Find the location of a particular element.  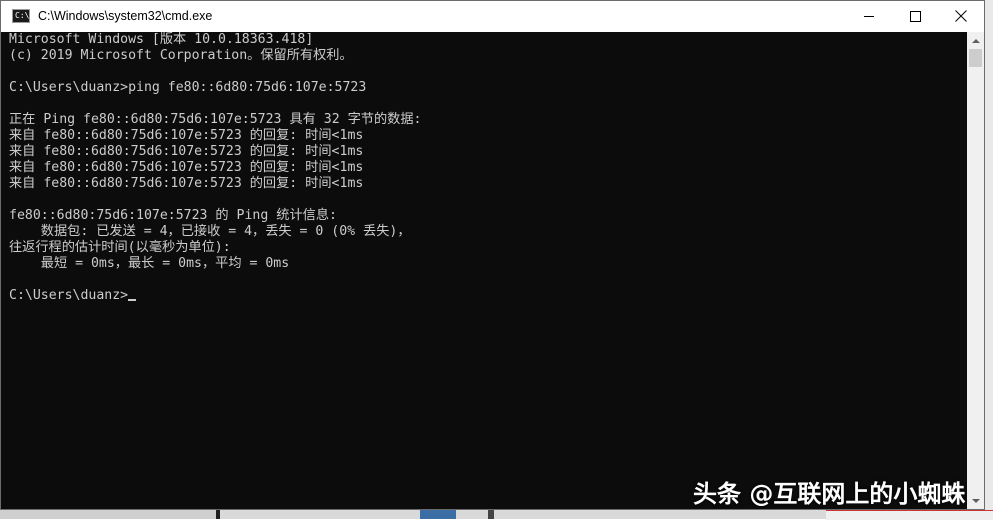

console-line: 往返行程的估计时间(以毫秒为单位): is located at coordinates (120, 247).